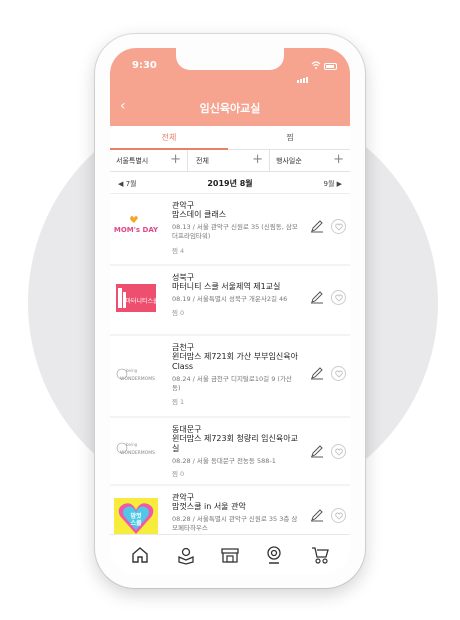 The image size is (460, 620). What do you see at coordinates (289, 161) in the screenshot?
I see `filter-sort-label: 행사일순` at bounding box center [289, 161].